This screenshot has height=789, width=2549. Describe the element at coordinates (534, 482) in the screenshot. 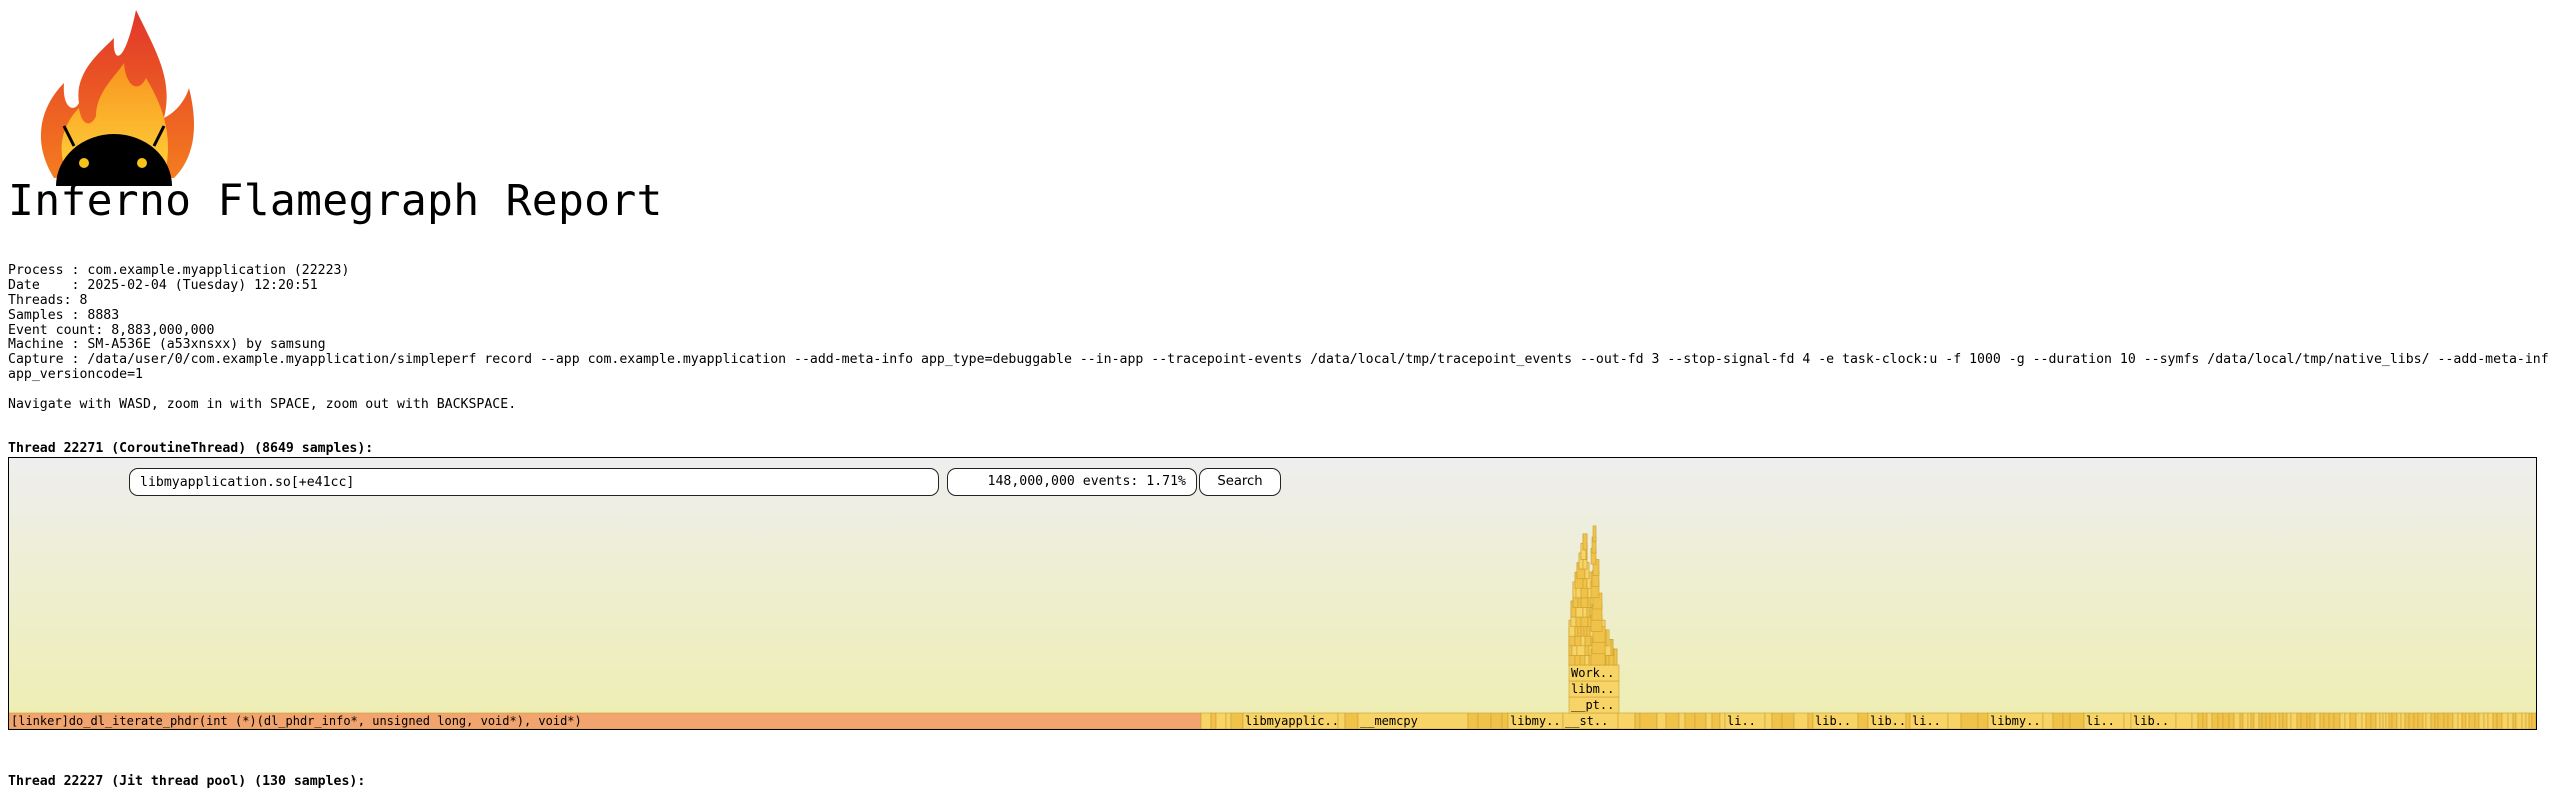

I see `search-input` at that location.